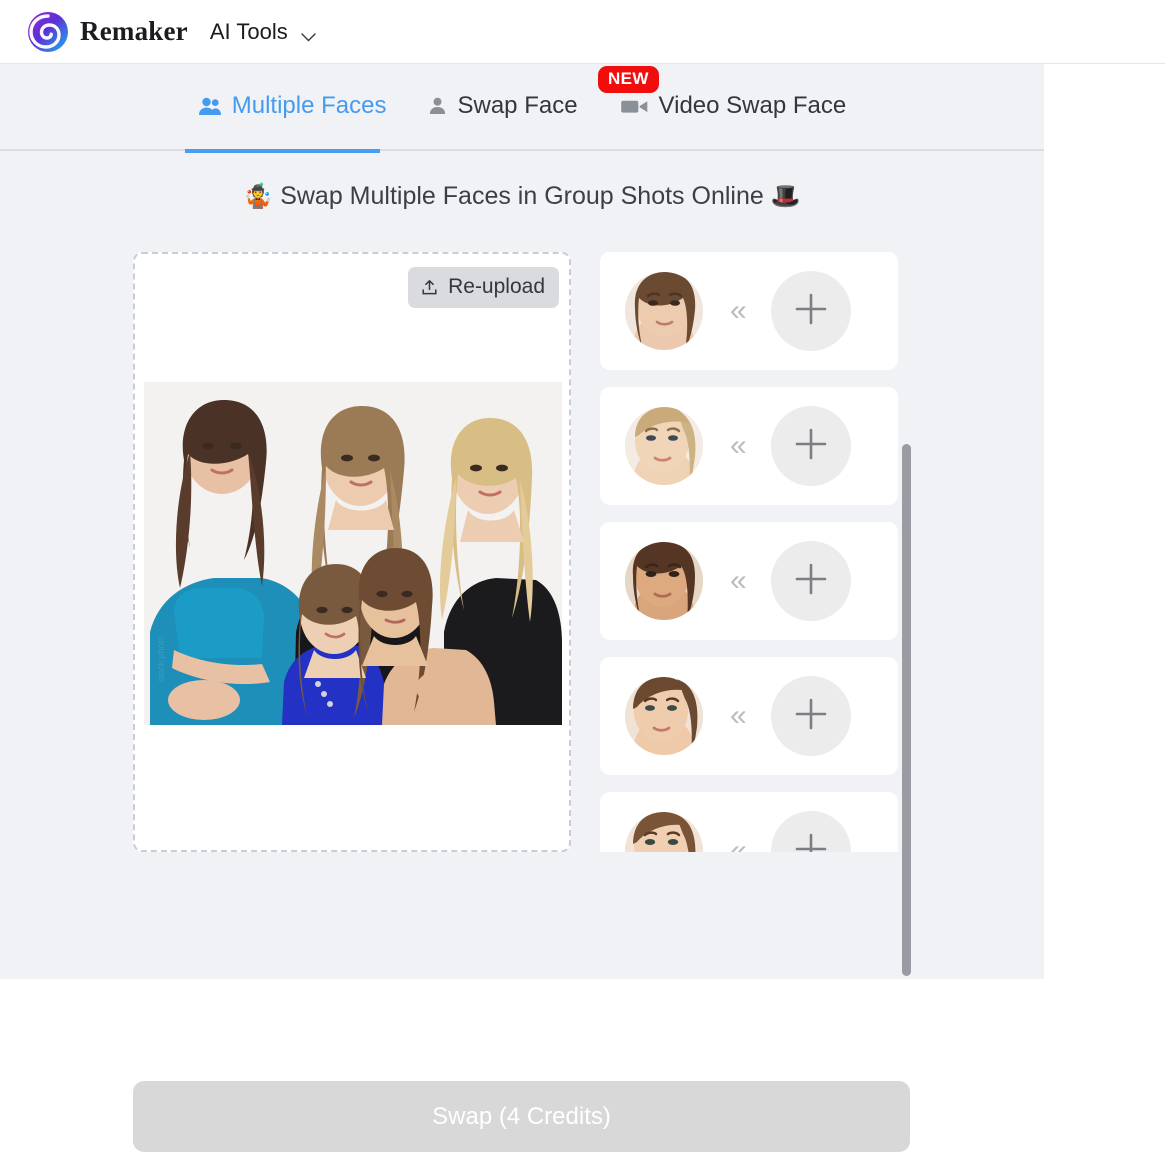 The width and height of the screenshot is (1165, 1152). Describe the element at coordinates (308, 35) in the screenshot. I see `chevron-down-icon` at that location.